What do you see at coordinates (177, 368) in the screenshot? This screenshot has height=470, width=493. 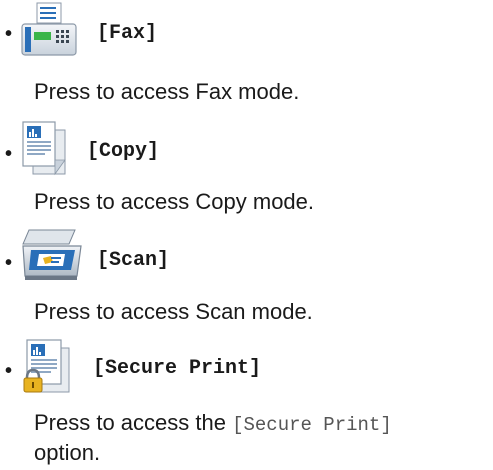 I see `secure-print-label: [Secure Print]` at bounding box center [177, 368].